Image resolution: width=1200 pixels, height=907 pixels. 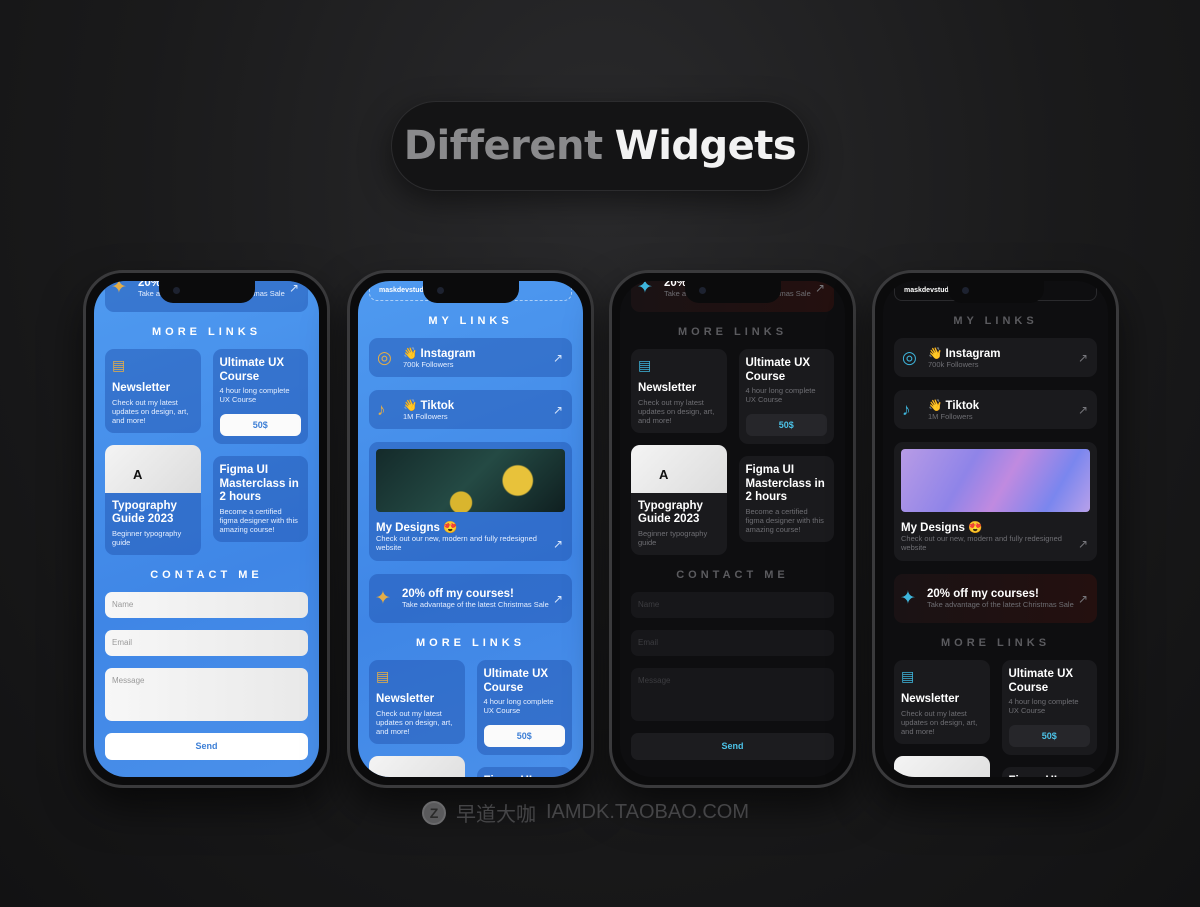 What do you see at coordinates (525, 776) in the screenshot?
I see `figma-title: Figma UI Masterclass in 2 hours` at bounding box center [525, 776].